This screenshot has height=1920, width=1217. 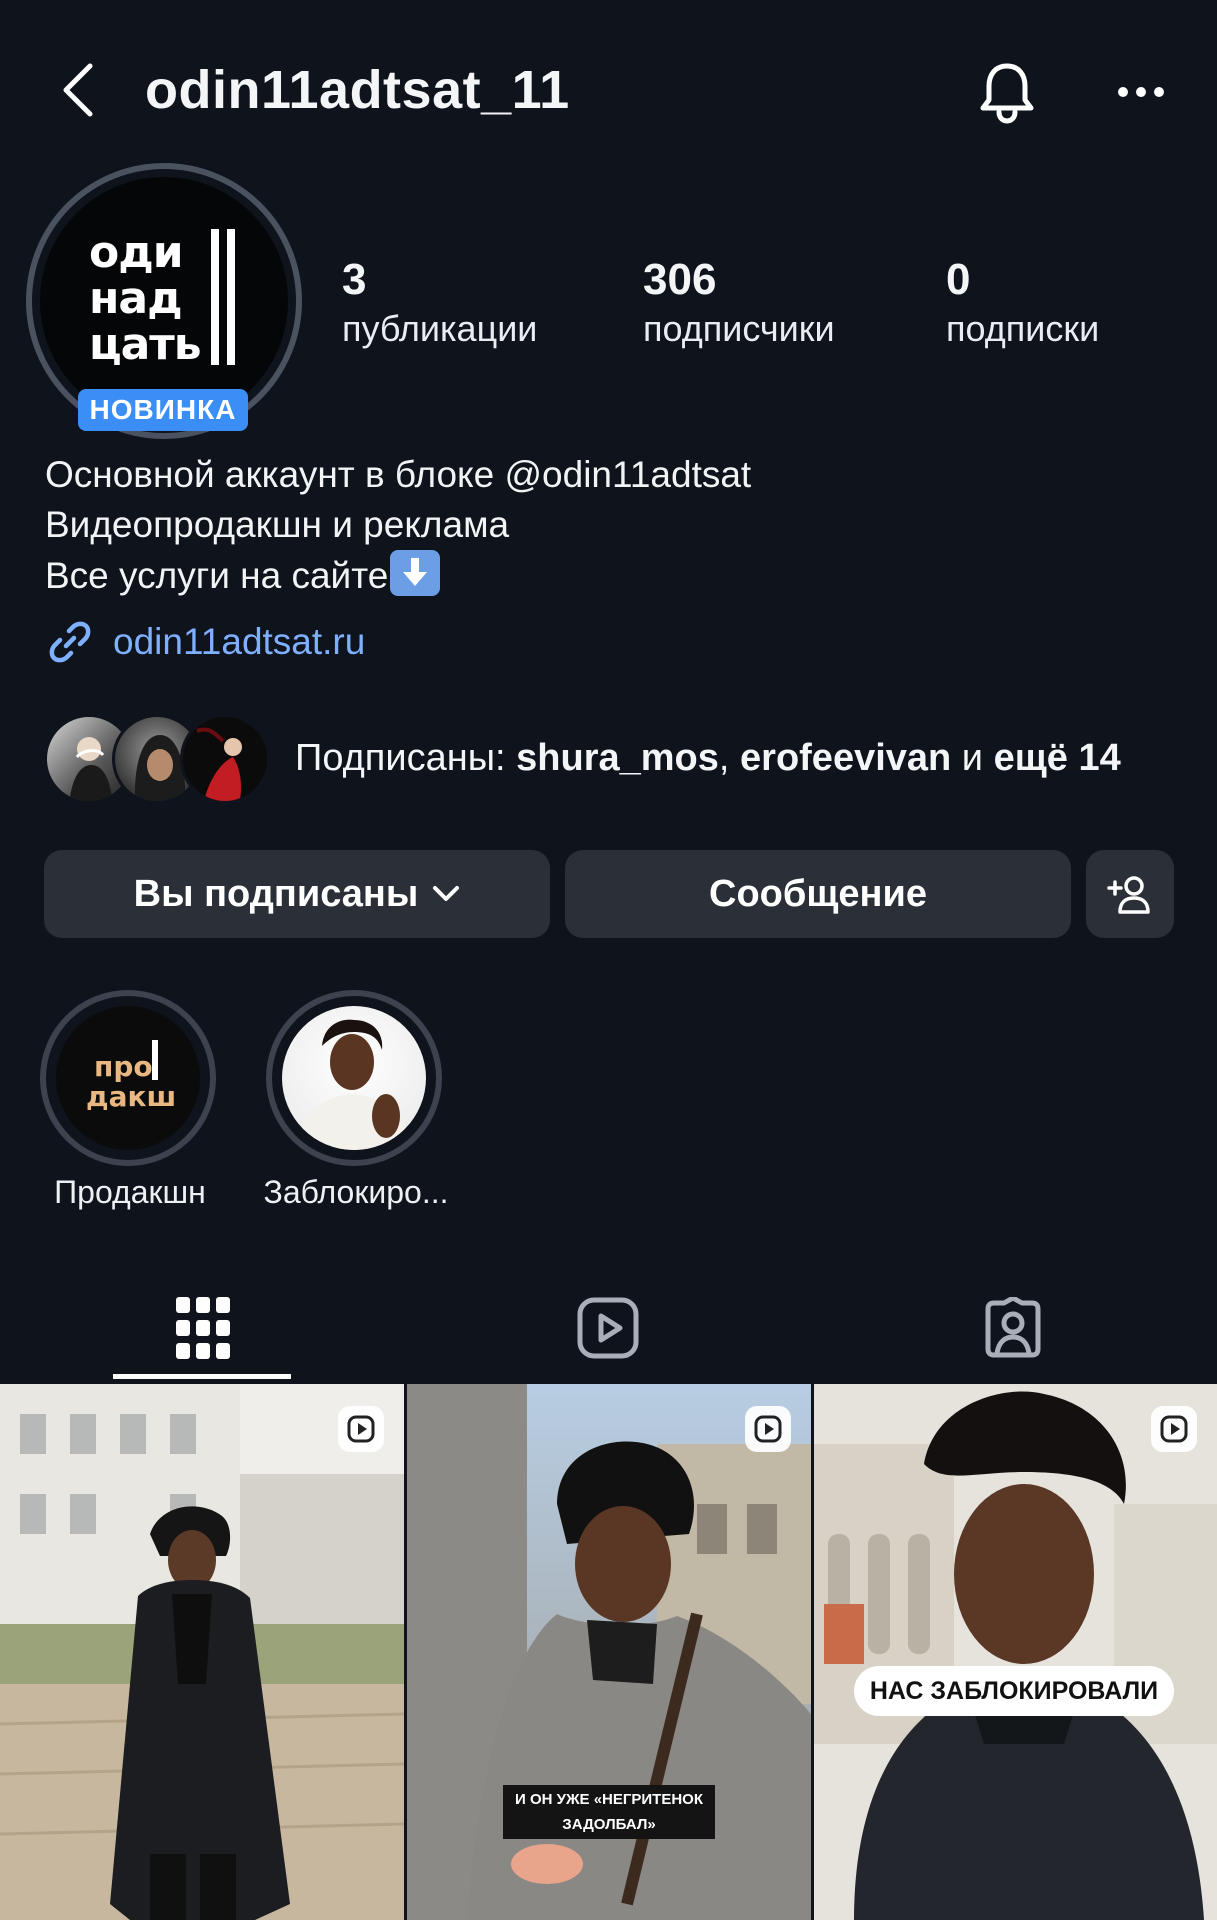 I want to click on message-button-label: Сообщение, so click(x=818, y=893).